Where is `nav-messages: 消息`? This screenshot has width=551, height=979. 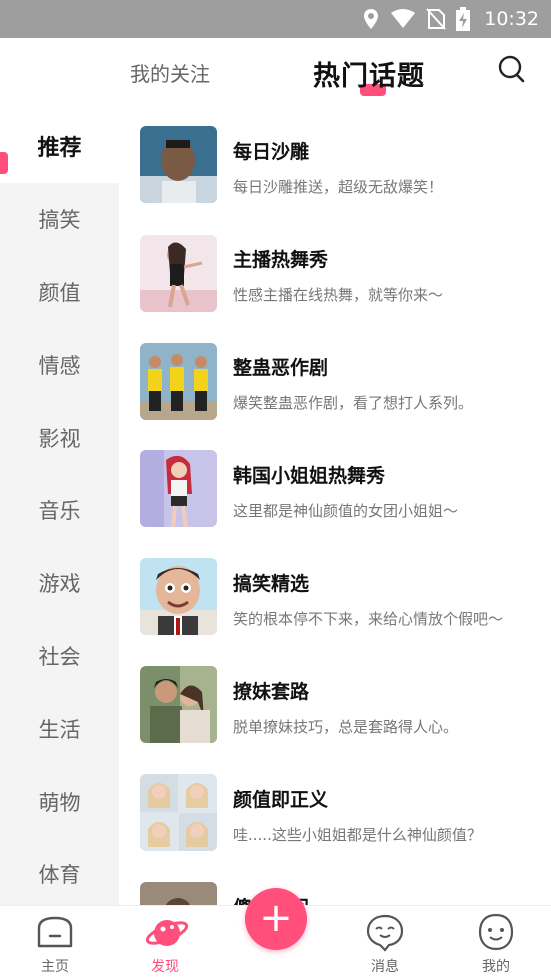
nav-messages: 消息 is located at coordinates (385, 942).